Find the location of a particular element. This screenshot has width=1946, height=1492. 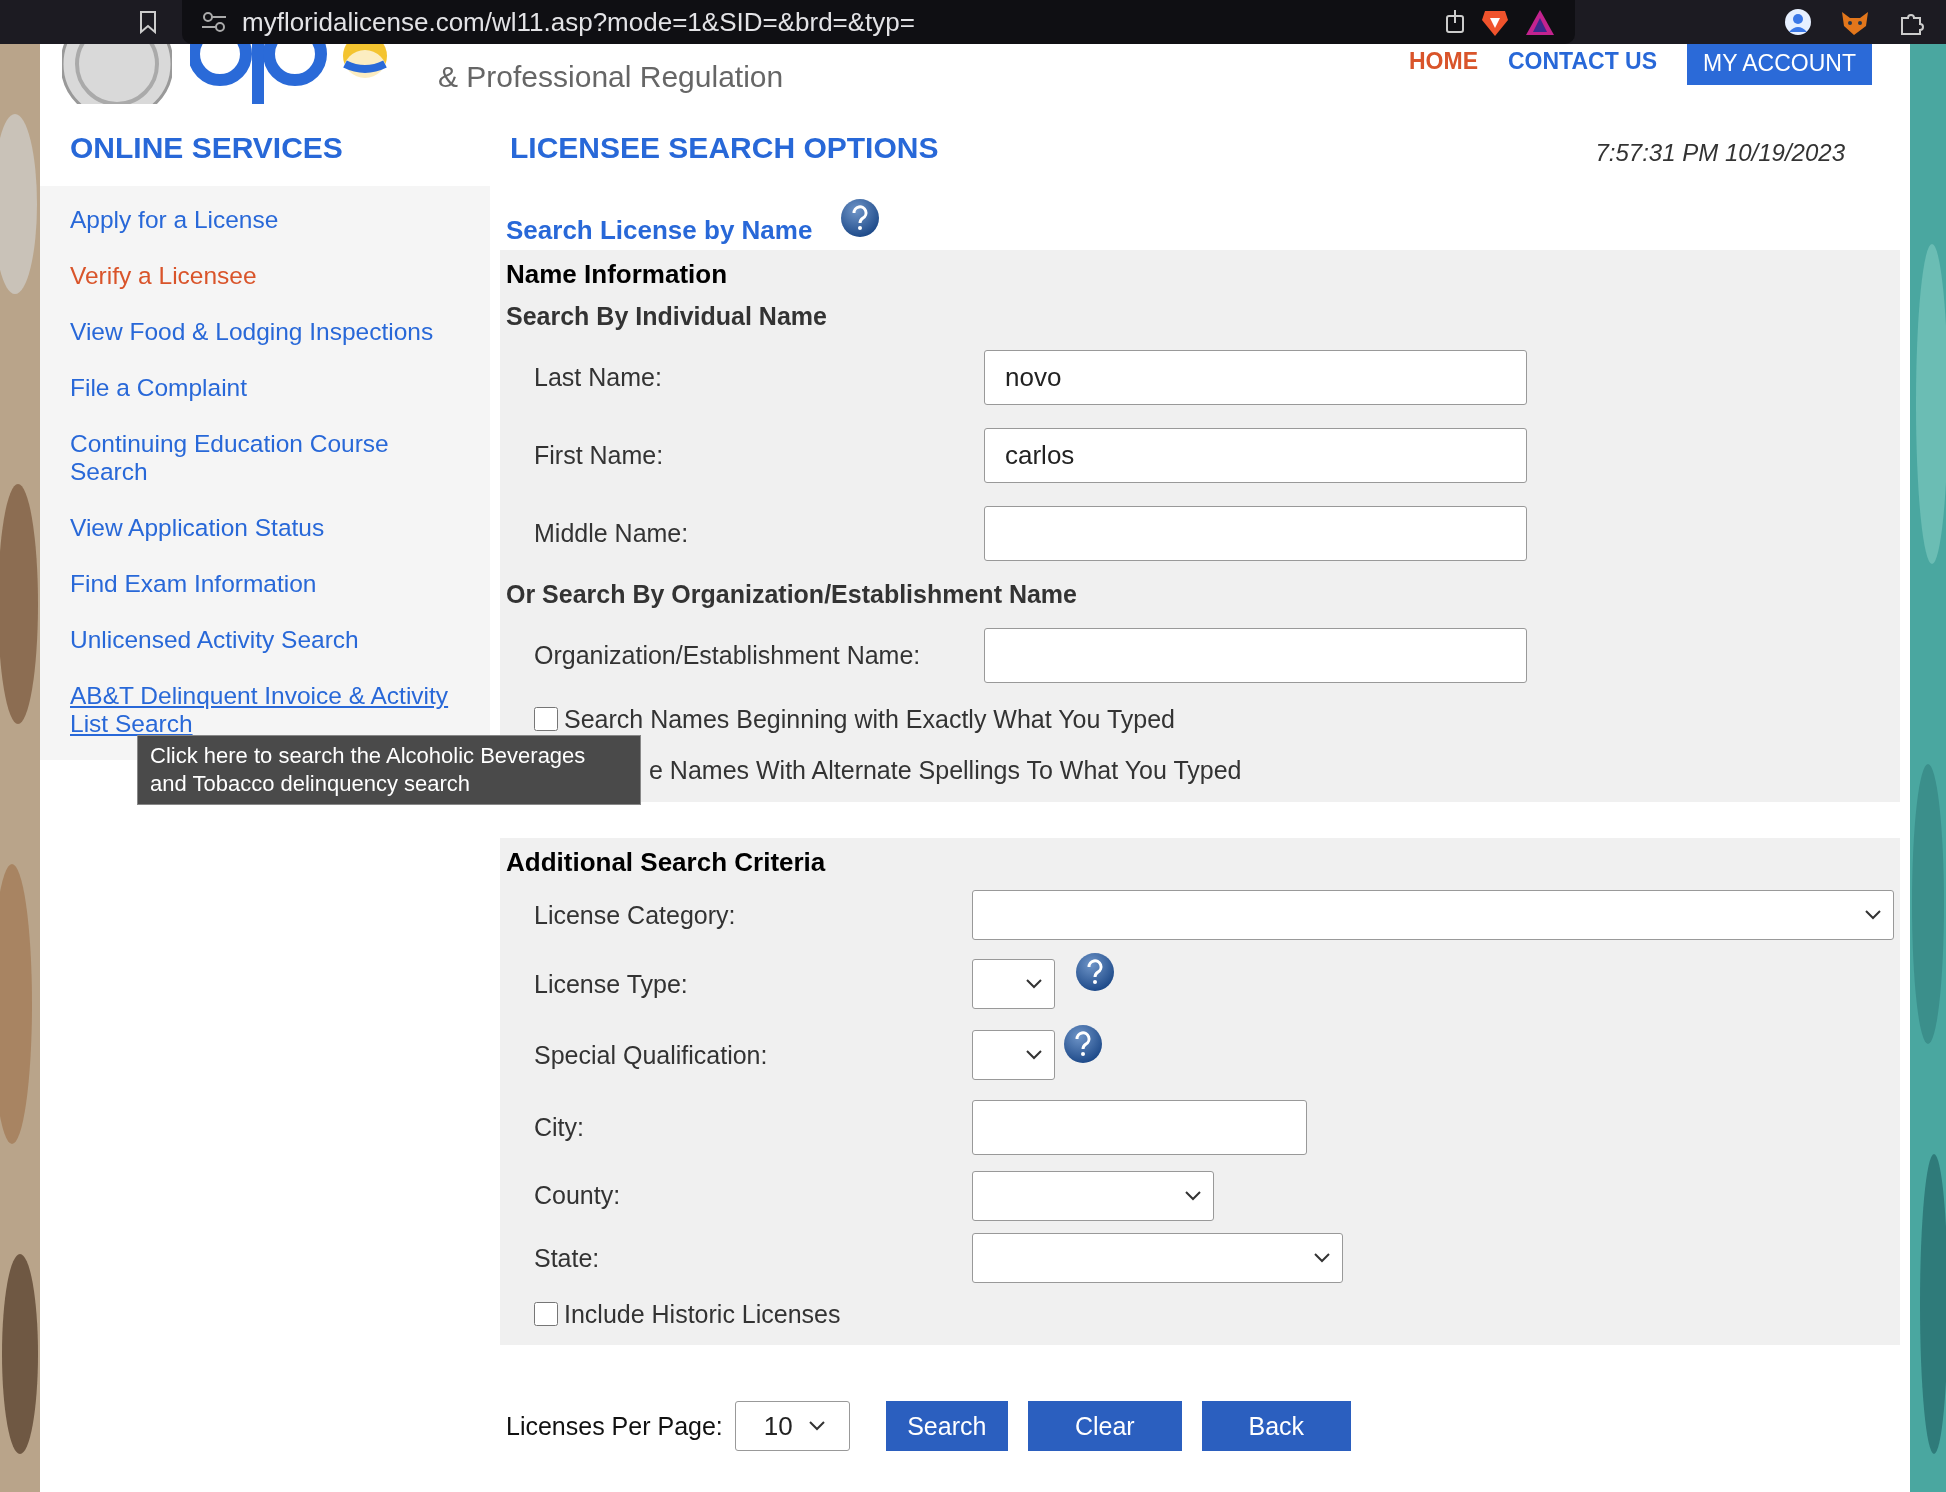

triangle-icon is located at coordinates (1540, 22).